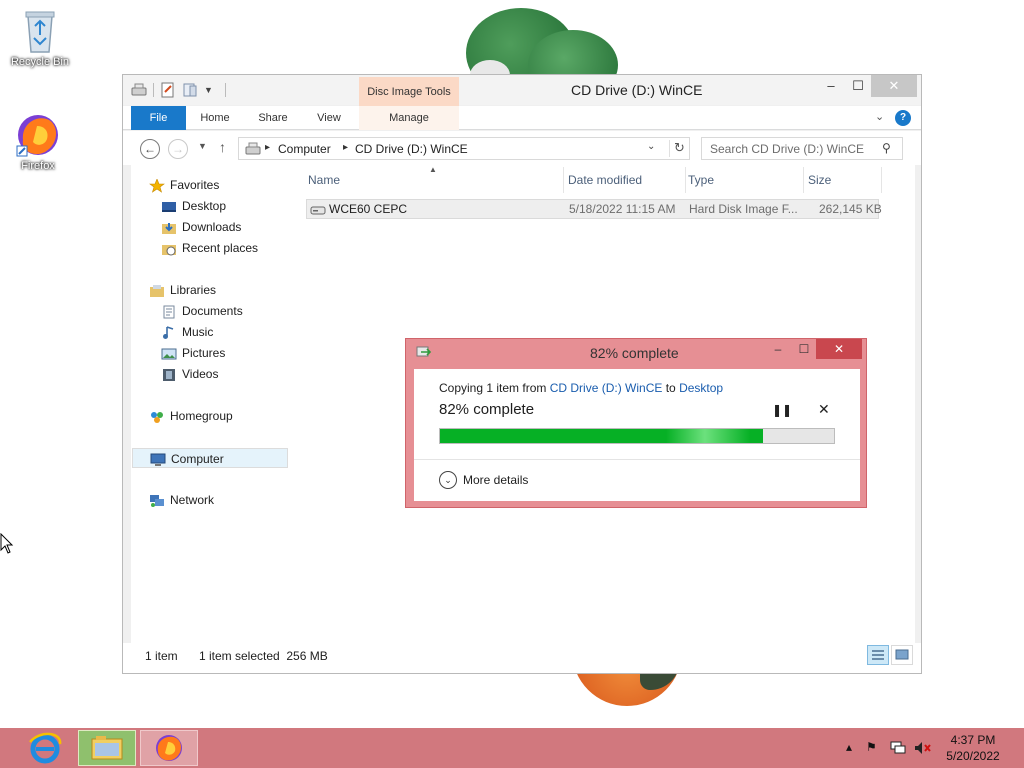  Describe the element at coordinates (157, 501) in the screenshot. I see `network-icon` at that location.